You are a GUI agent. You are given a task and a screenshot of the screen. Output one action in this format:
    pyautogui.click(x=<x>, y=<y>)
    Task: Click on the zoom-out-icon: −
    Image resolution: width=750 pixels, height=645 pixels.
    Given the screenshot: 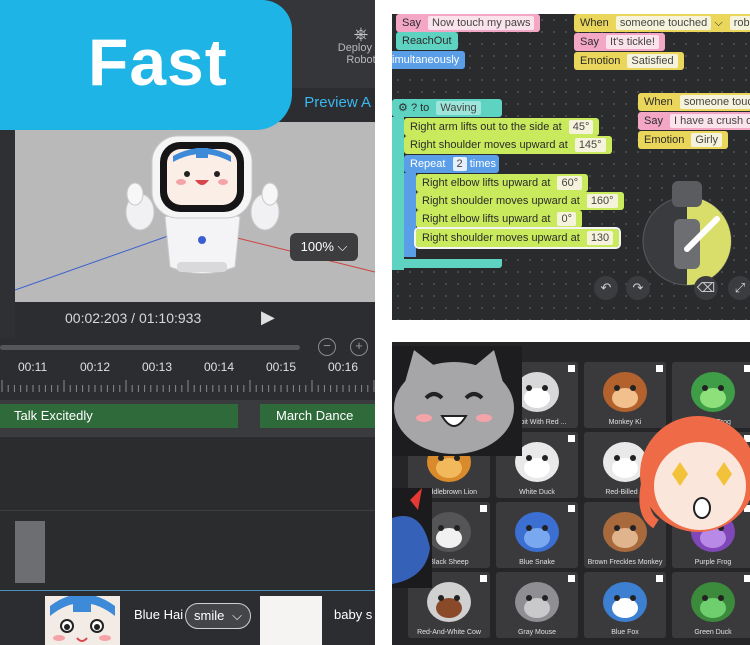 What is the action you would take?
    pyautogui.click(x=327, y=347)
    